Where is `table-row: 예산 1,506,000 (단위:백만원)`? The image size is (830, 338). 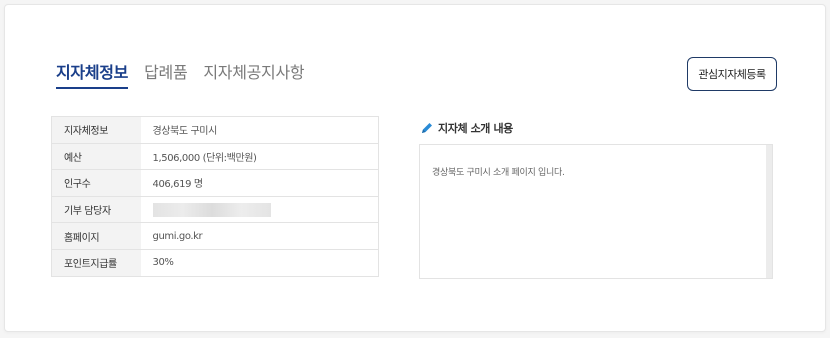 table-row: 예산 1,506,000 (단위:백만원) is located at coordinates (215, 157).